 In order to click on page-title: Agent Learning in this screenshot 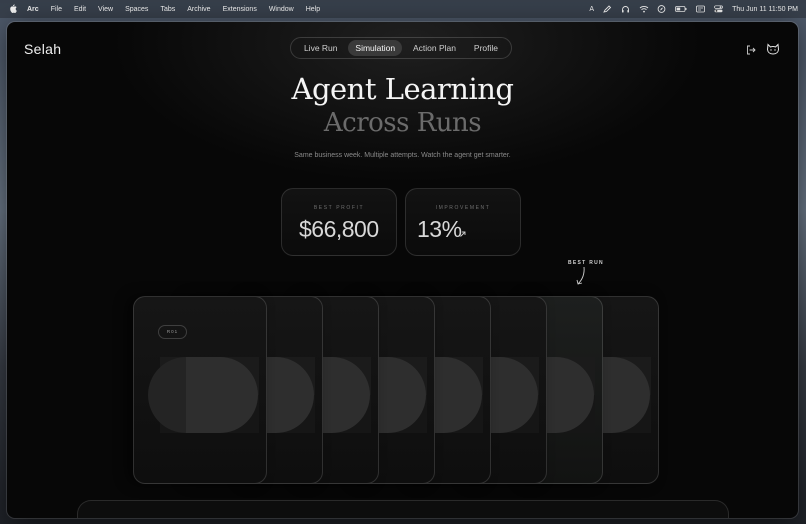, I will do `click(402, 89)`.